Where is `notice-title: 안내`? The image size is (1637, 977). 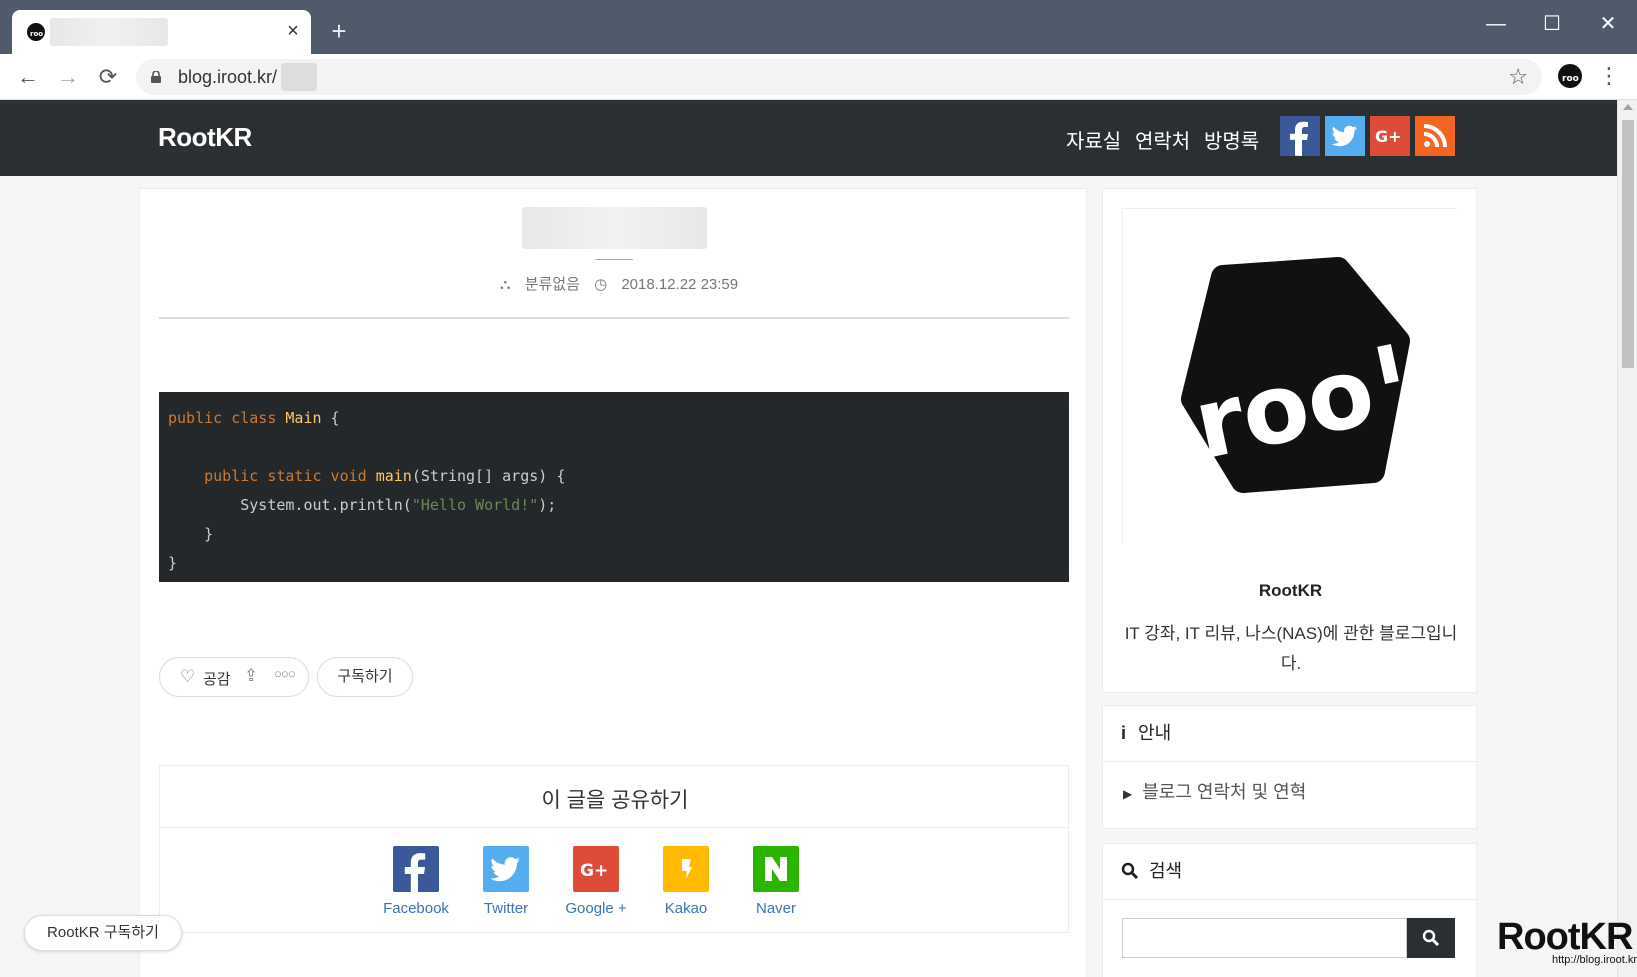
notice-title: 안내 is located at coordinates (1155, 733).